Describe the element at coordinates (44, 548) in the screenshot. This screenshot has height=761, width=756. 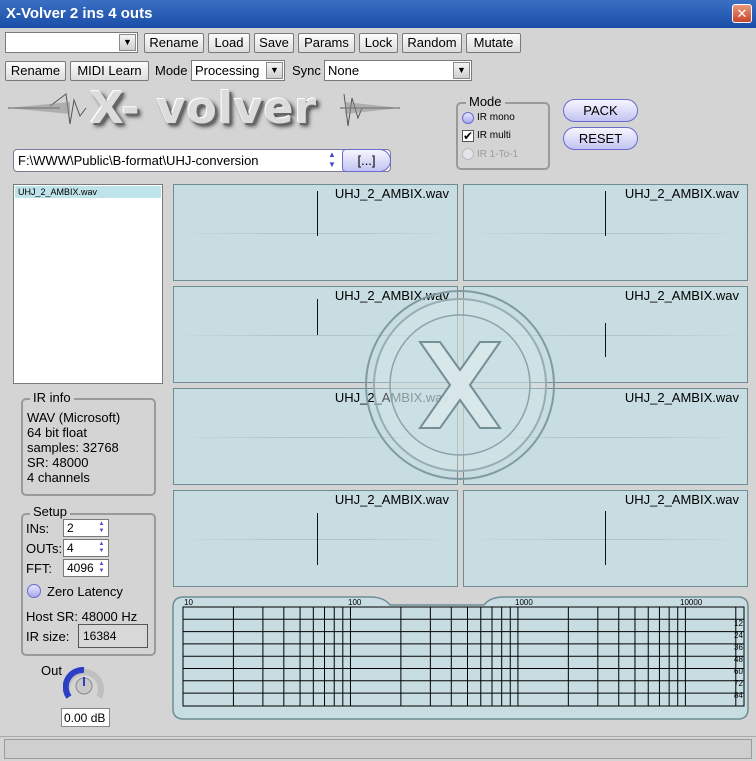
I see `outs-label: OUTs:` at that location.